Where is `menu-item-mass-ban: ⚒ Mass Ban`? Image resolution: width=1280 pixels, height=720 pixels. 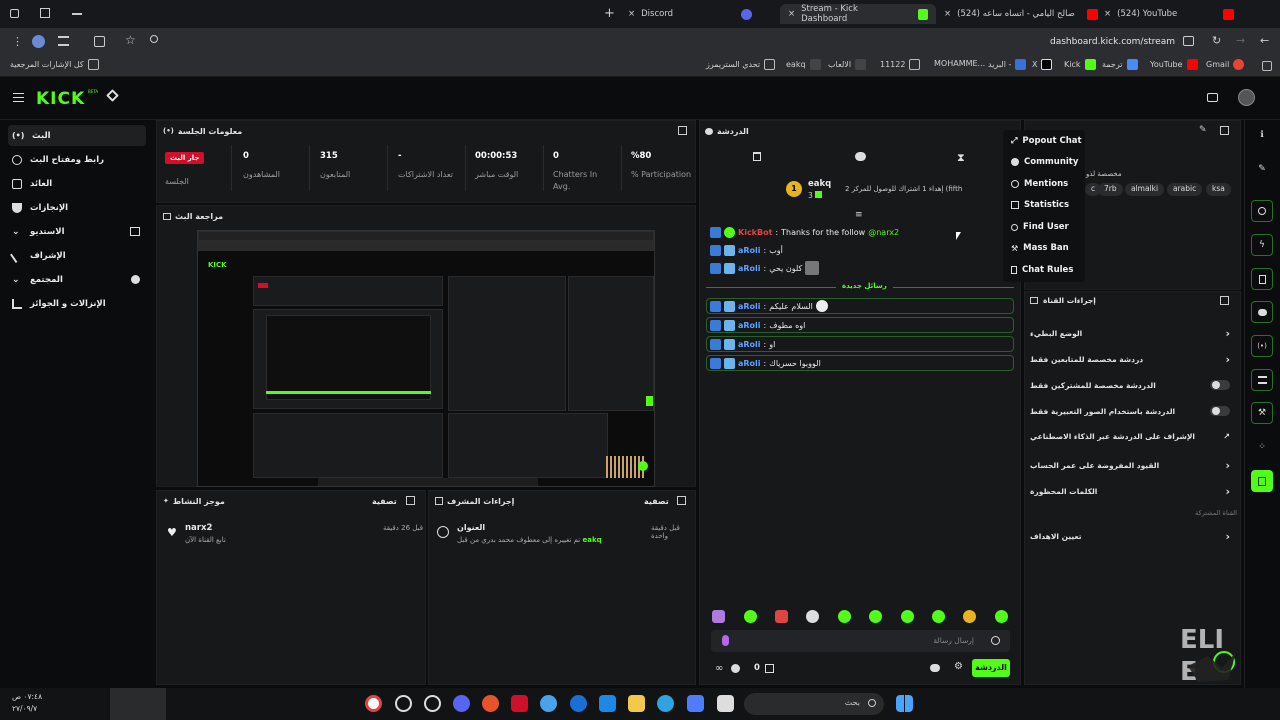
menu-item-mass-ban: ⚒ Mass Ban is located at coordinates (1040, 248).